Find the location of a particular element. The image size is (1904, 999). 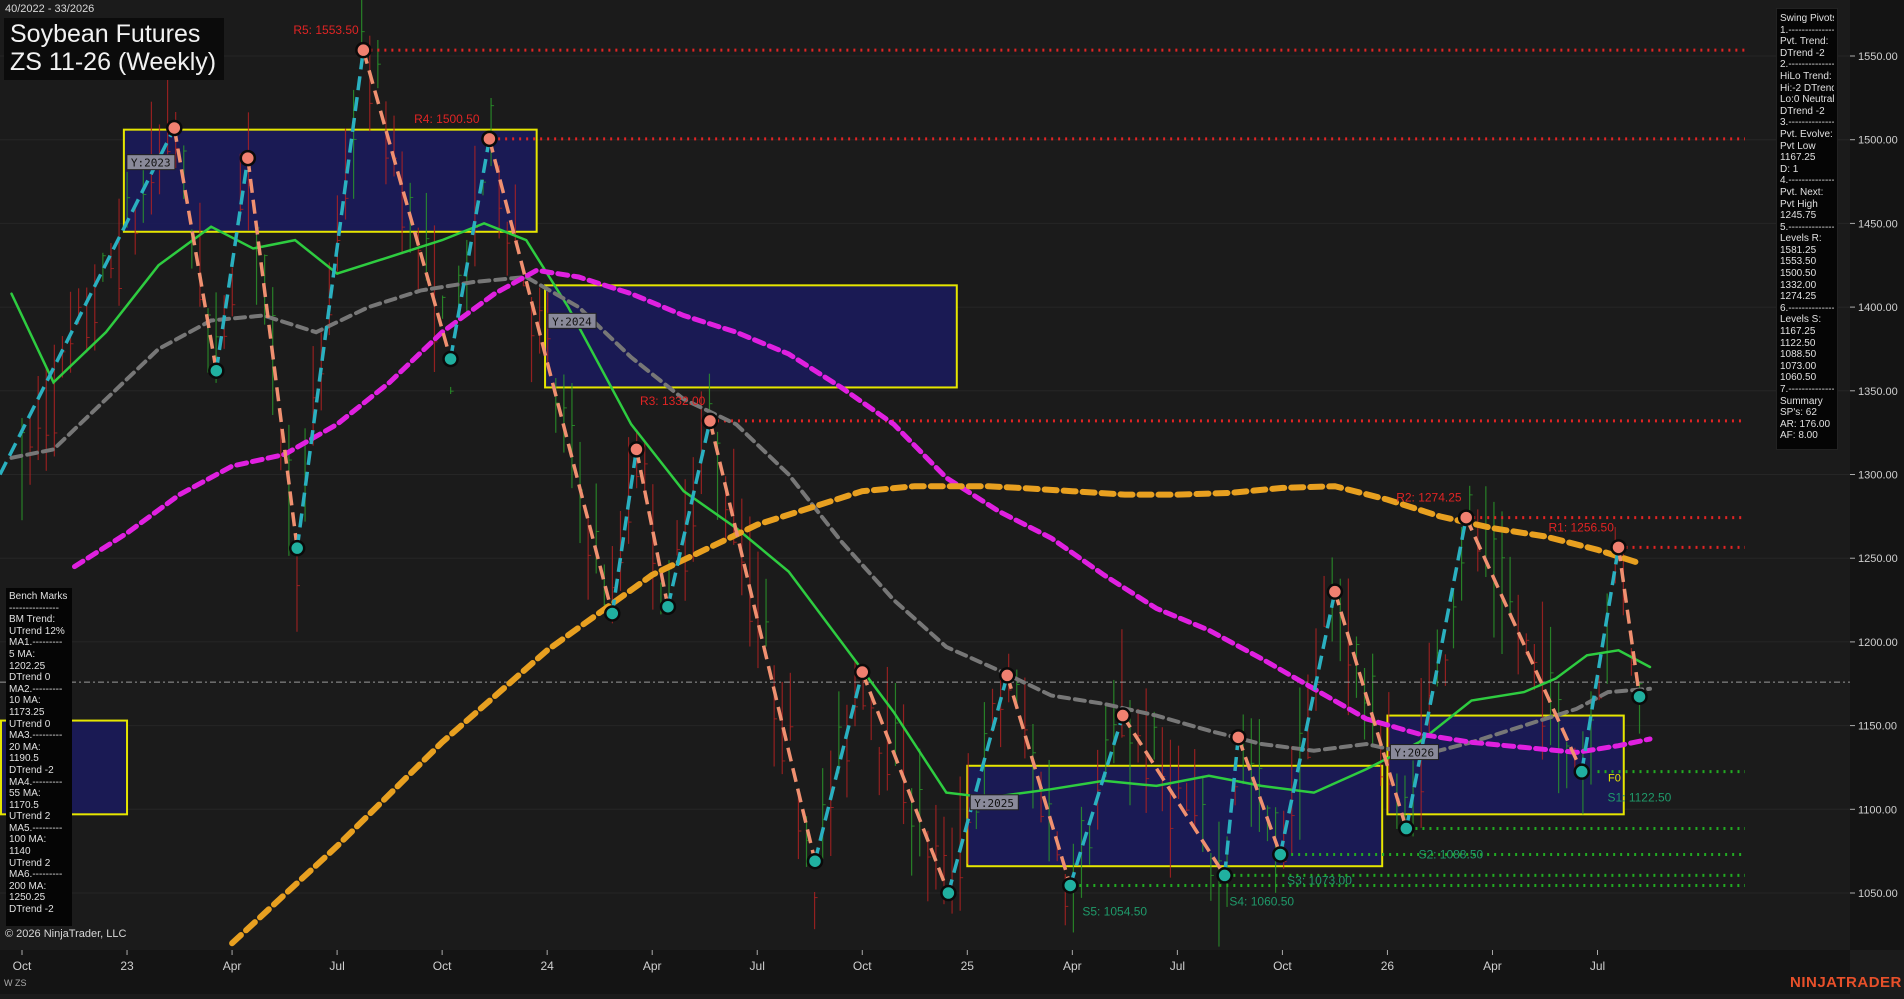

bench-line: UTrend 0 is located at coordinates (30, 724).